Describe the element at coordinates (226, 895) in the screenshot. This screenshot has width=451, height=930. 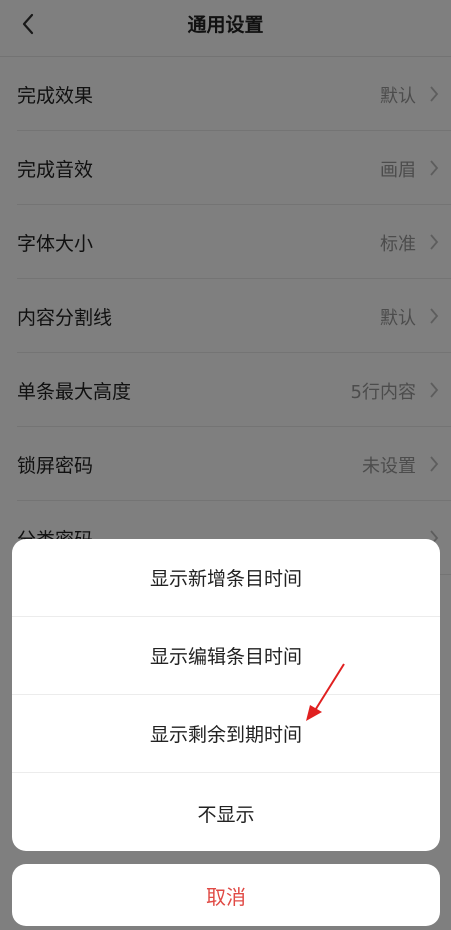
I see `cancel-button: 取消` at that location.